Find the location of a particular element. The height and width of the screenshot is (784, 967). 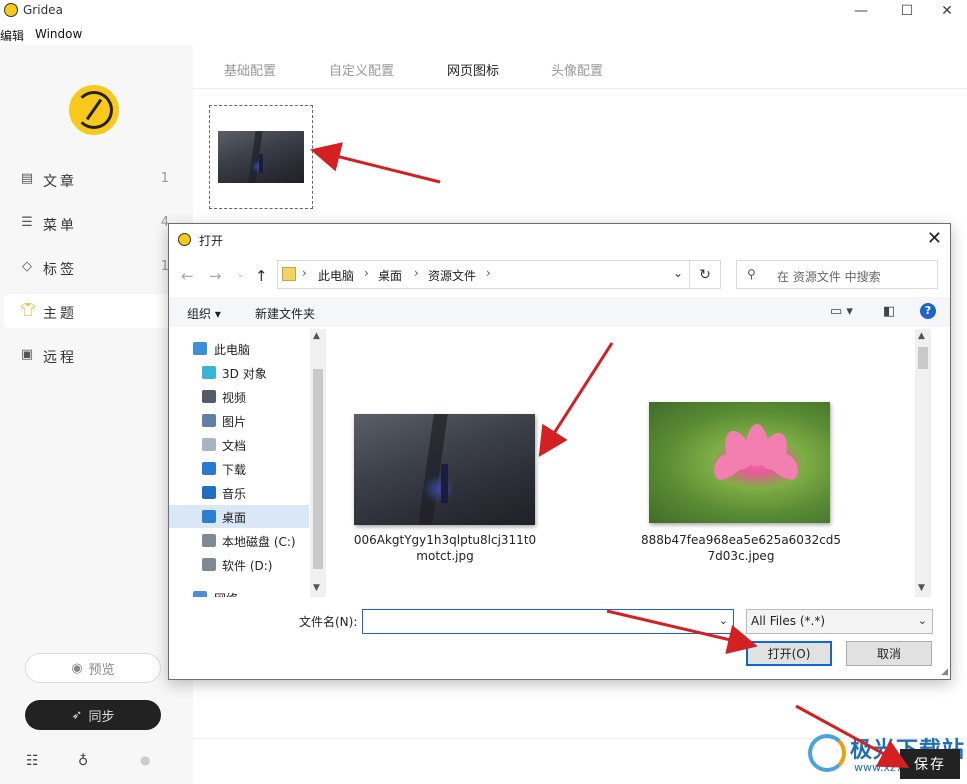

files-scrollbar: ▲ ▼ is located at coordinates (923, 463).